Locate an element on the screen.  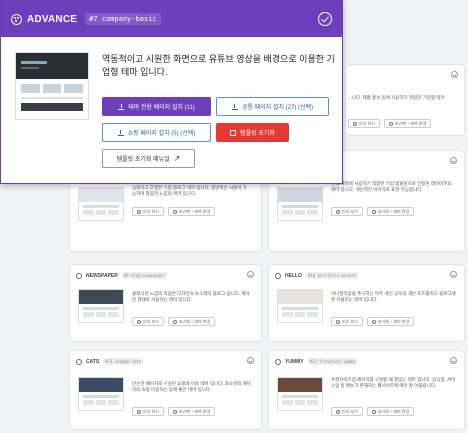
theme-card-header: YUMMY #12 franchise-yummy is located at coordinates (316, 361).